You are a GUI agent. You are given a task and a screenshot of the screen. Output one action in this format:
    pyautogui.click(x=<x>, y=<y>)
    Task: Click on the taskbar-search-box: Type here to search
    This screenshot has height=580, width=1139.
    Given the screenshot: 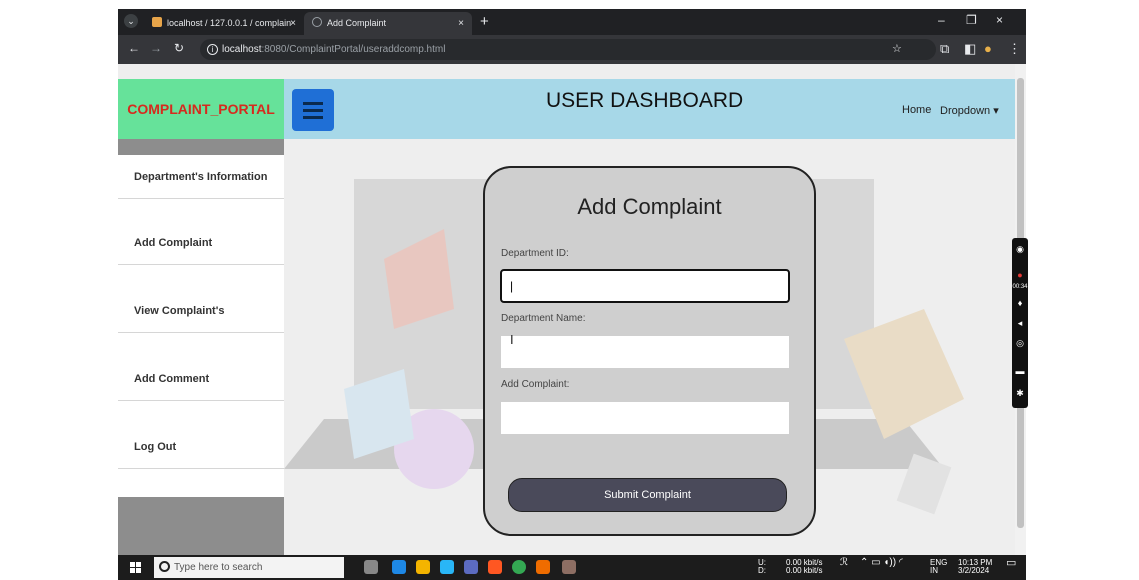 What is the action you would take?
    pyautogui.click(x=249, y=567)
    